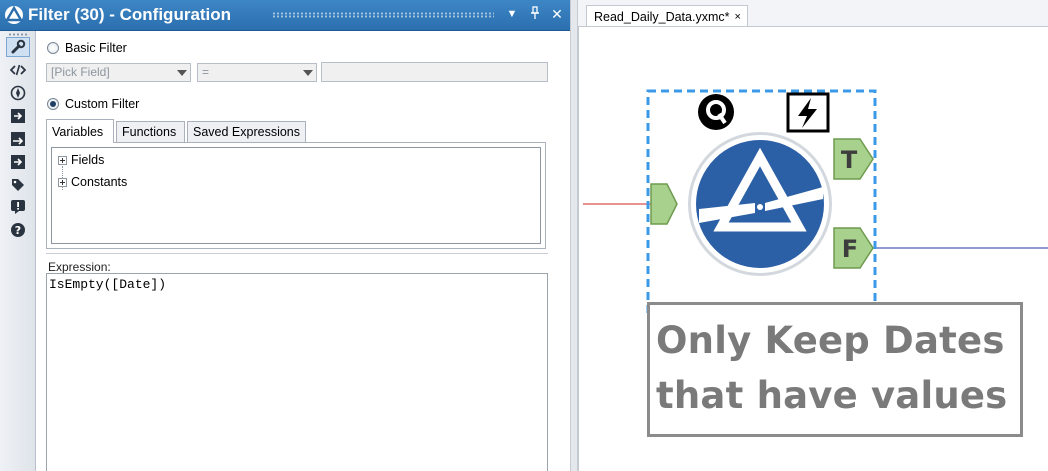 Image resolution: width=1048 pixels, height=471 pixels. I want to click on wrench-icon, so click(18, 47).